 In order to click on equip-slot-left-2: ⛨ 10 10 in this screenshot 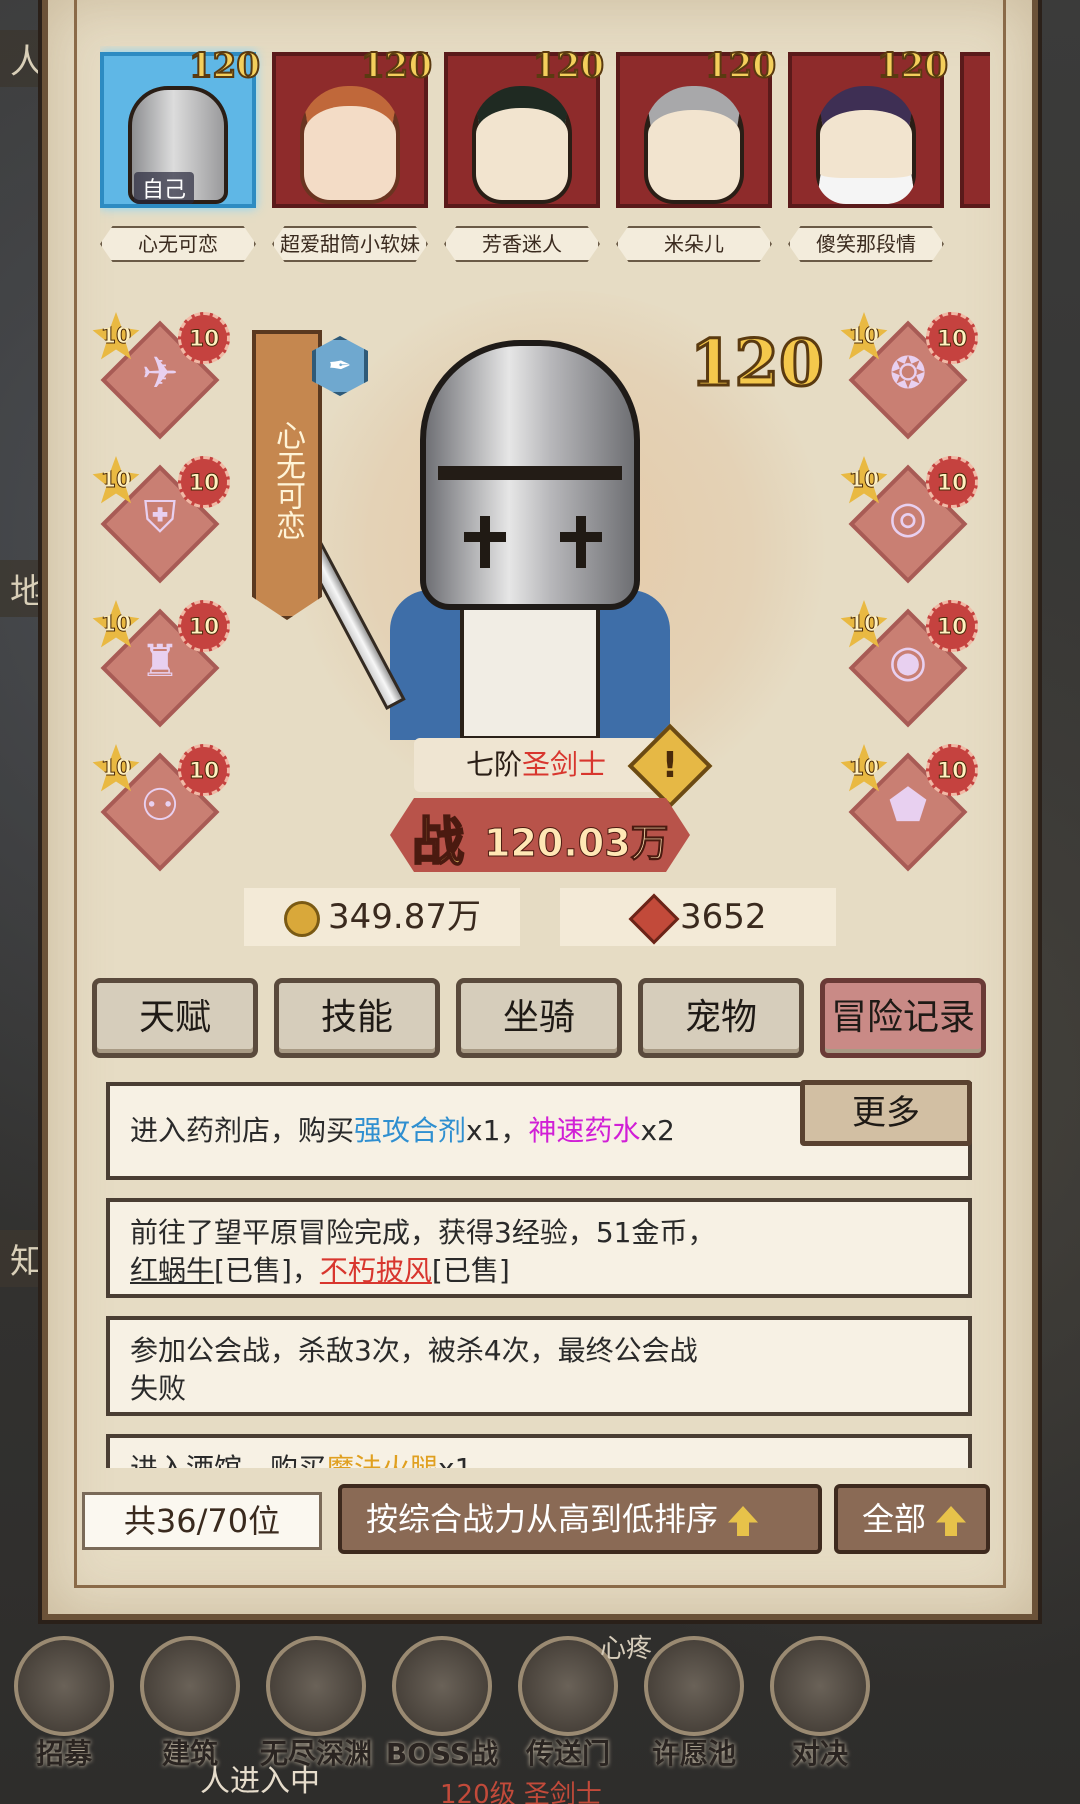, I will do `click(161, 520)`.